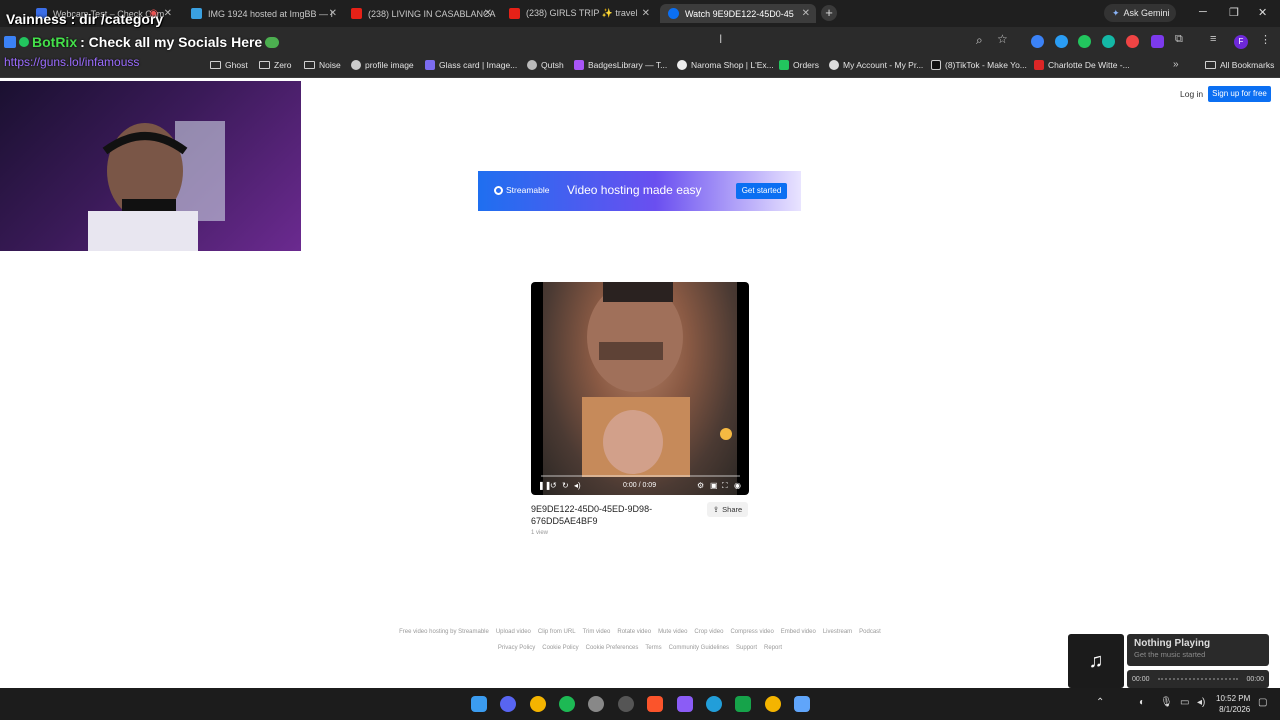  Describe the element at coordinates (553, 485) in the screenshot. I see `rewind-icon: ↺` at that location.